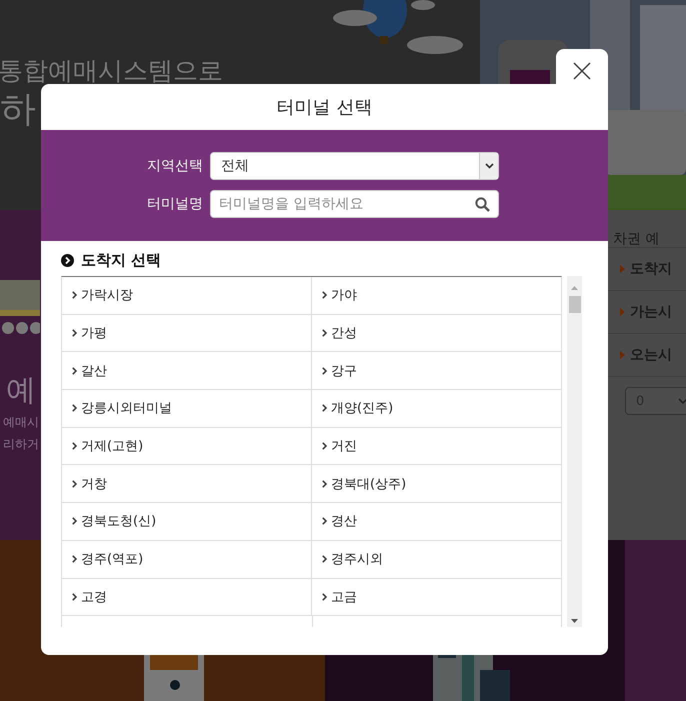 The width and height of the screenshot is (686, 701). I want to click on terminal-item: 고경, so click(187, 597).